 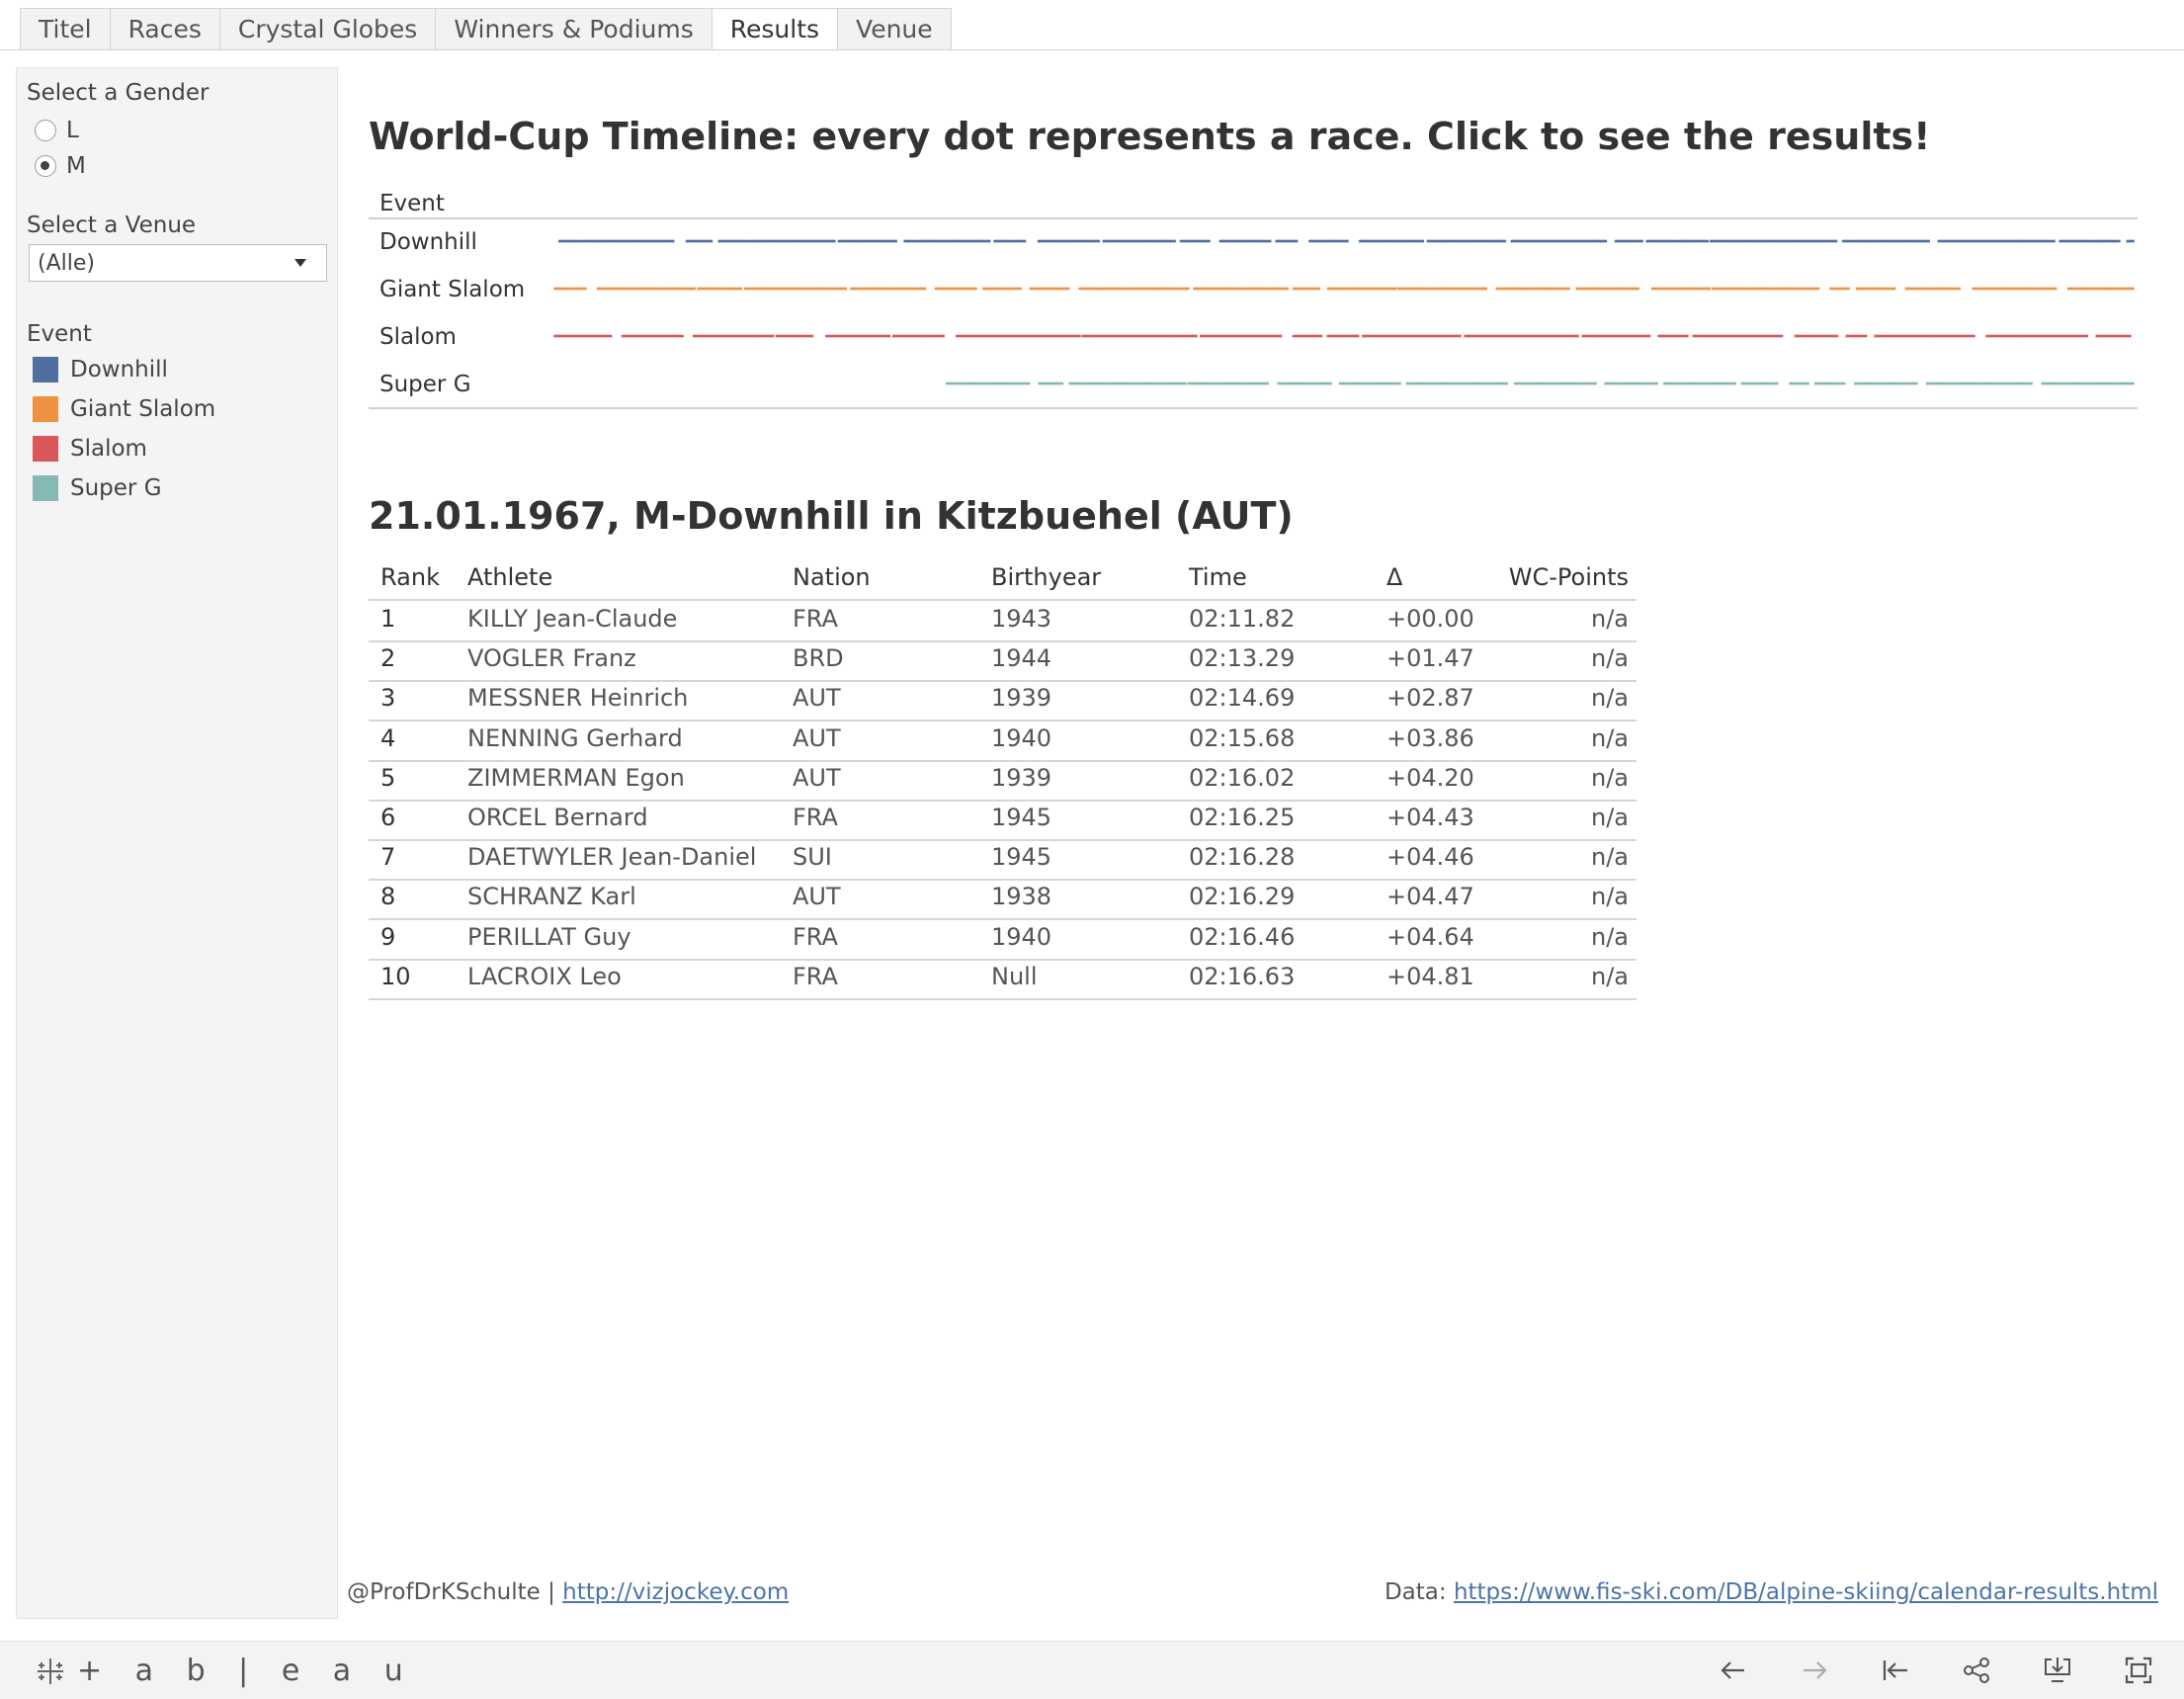 I want to click on tab-titel: Titel, so click(x=65, y=29).